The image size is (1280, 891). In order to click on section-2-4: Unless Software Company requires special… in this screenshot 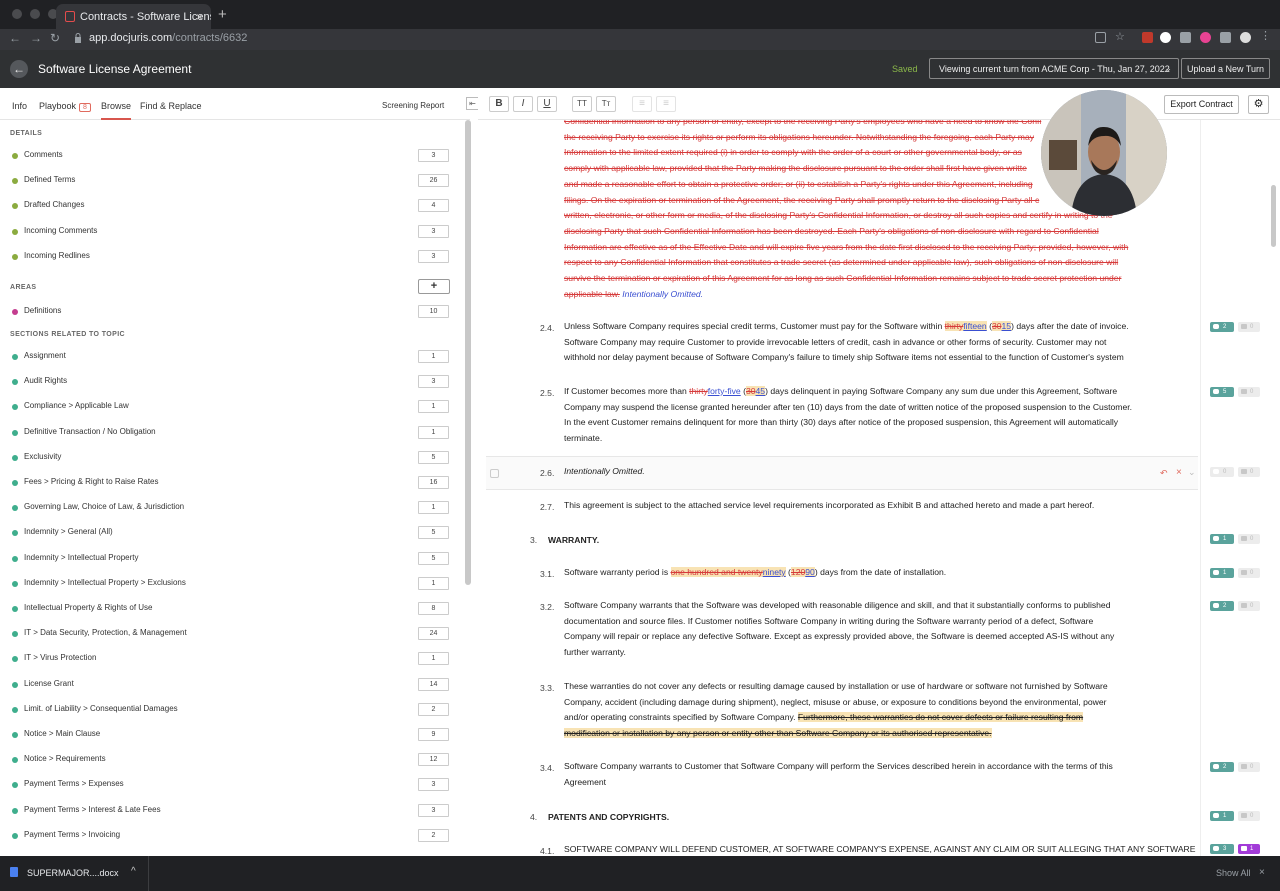, I will do `click(864, 342)`.